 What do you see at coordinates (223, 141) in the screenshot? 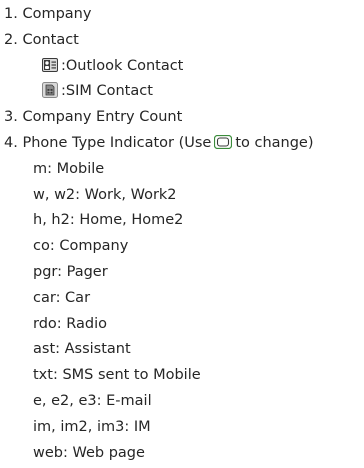
I see `navigation-key-icon` at bounding box center [223, 141].